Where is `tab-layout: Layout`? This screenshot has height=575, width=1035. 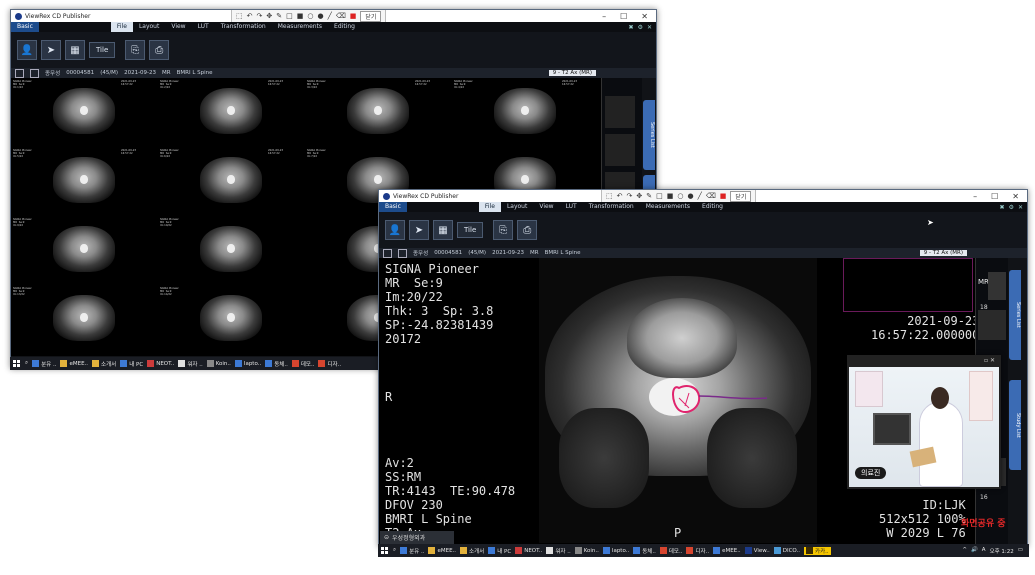 tab-layout: Layout is located at coordinates (517, 207).